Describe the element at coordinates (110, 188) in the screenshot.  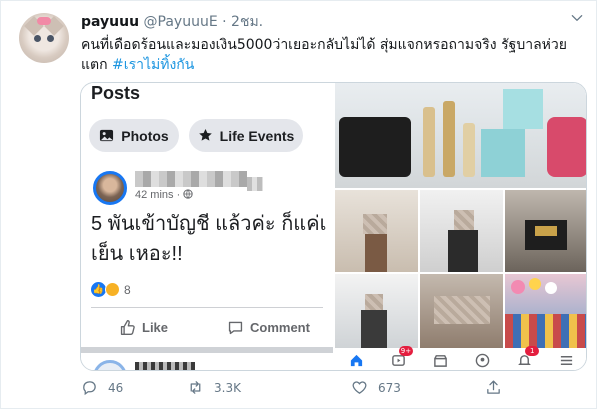
I see `post-author-avatar` at that location.